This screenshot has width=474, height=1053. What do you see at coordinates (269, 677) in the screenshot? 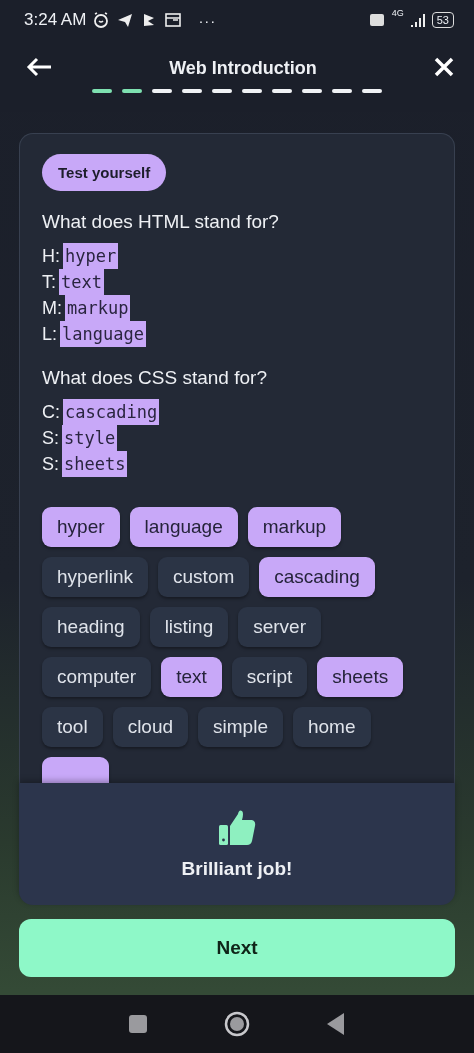
I see `word-chip: script` at bounding box center [269, 677].